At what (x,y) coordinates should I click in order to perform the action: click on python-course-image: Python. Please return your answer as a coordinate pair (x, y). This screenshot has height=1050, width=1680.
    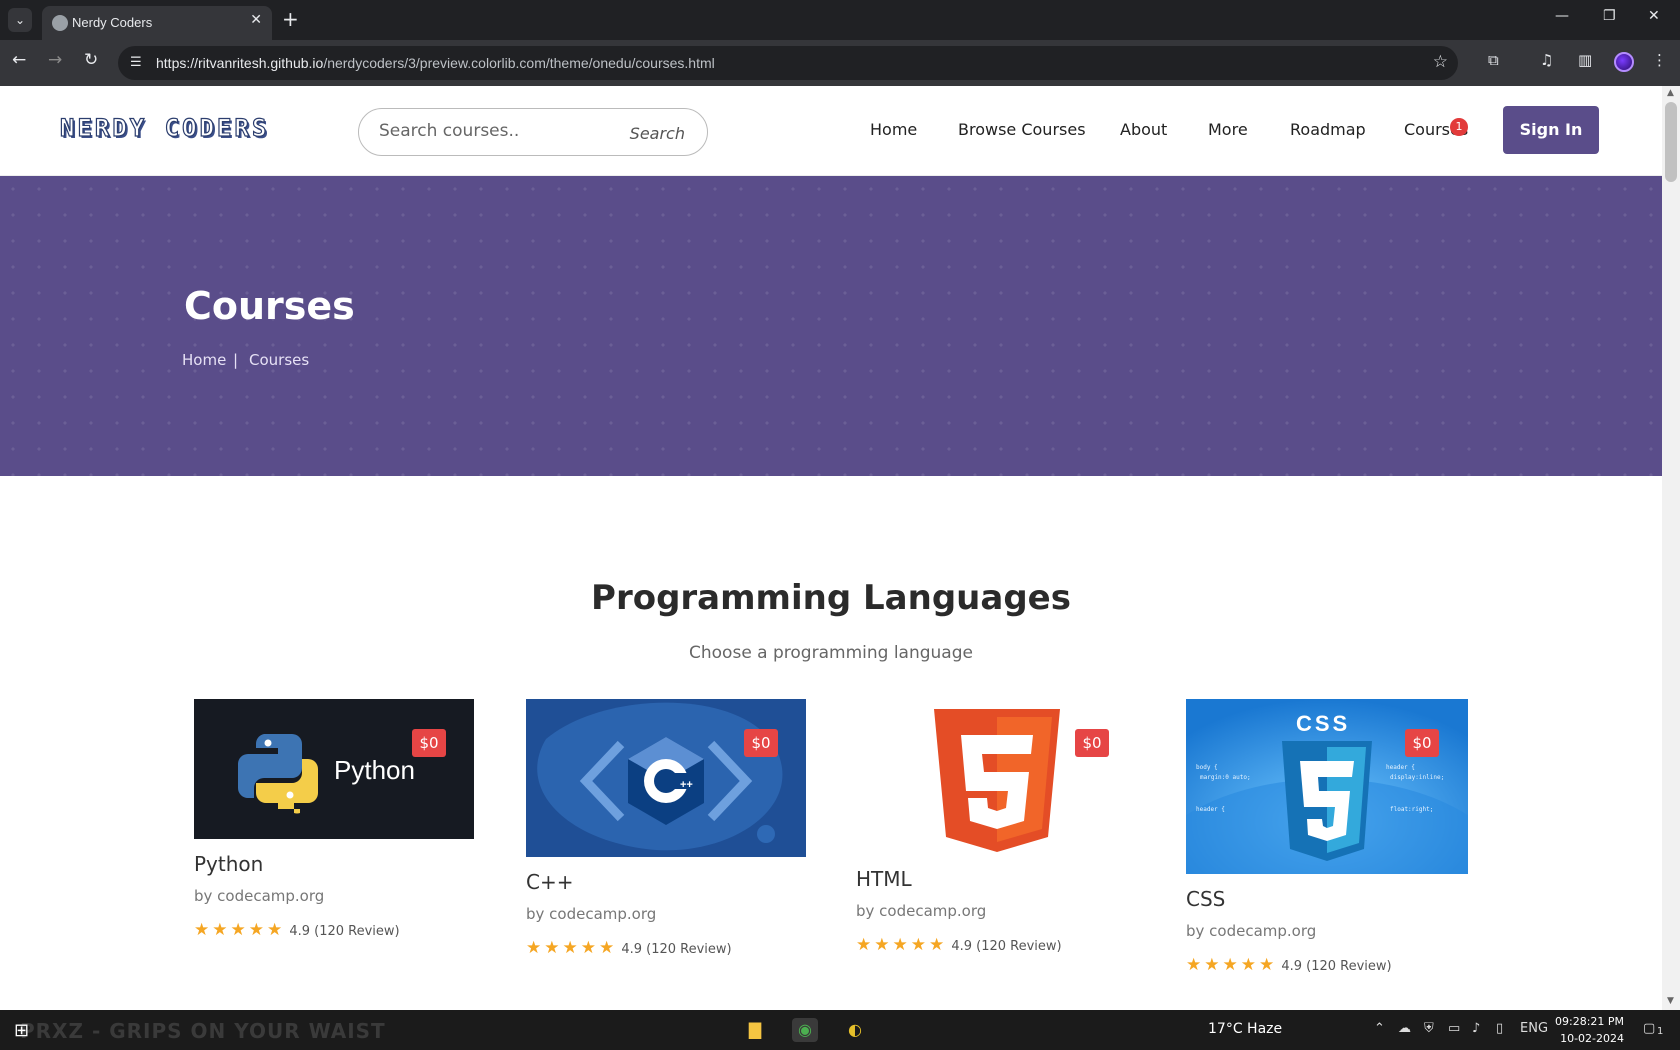
    Looking at the image, I should click on (334, 769).